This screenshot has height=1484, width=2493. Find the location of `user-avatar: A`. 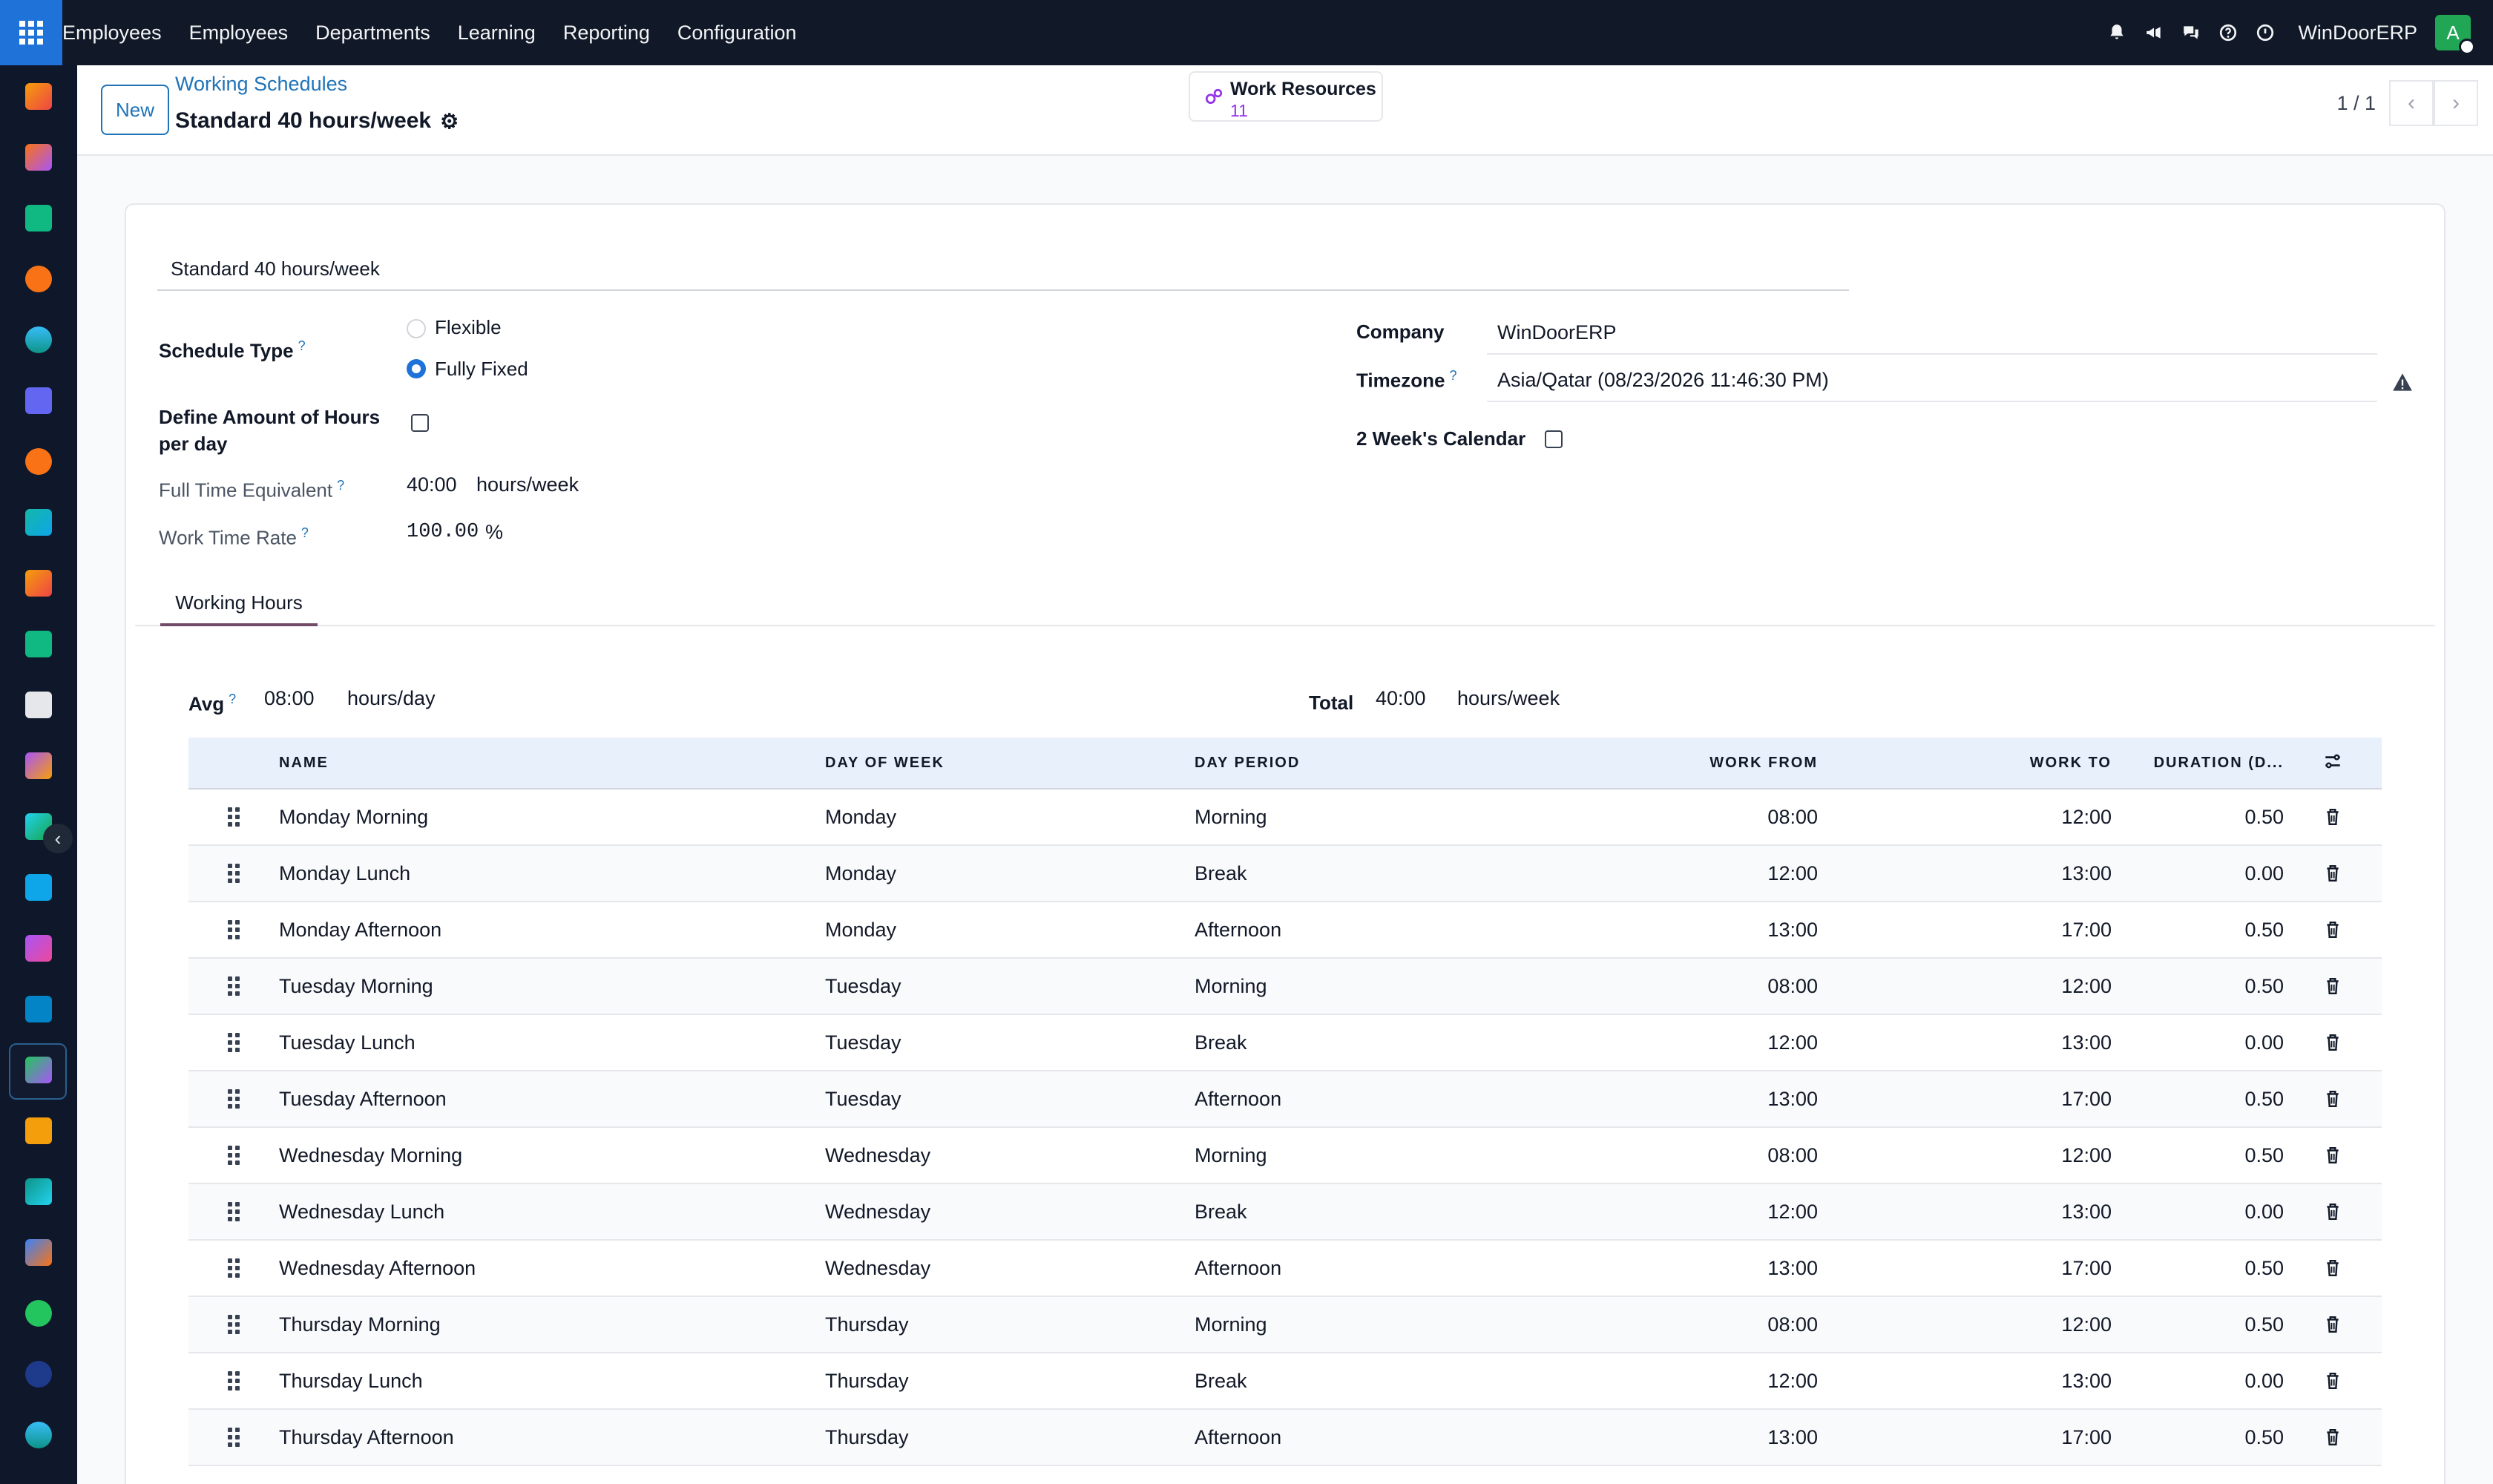

user-avatar: A is located at coordinates (2455, 35).